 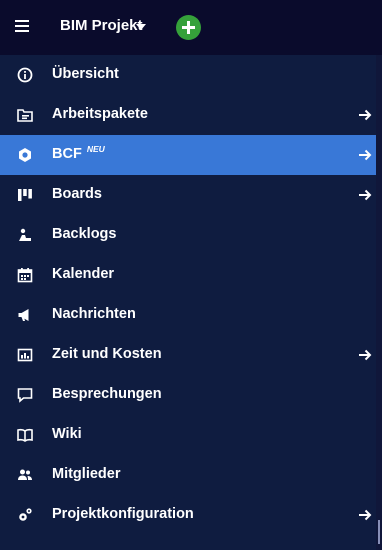 I want to click on sidebar-item-besprechungen: Besprechungen, so click(x=188, y=395).